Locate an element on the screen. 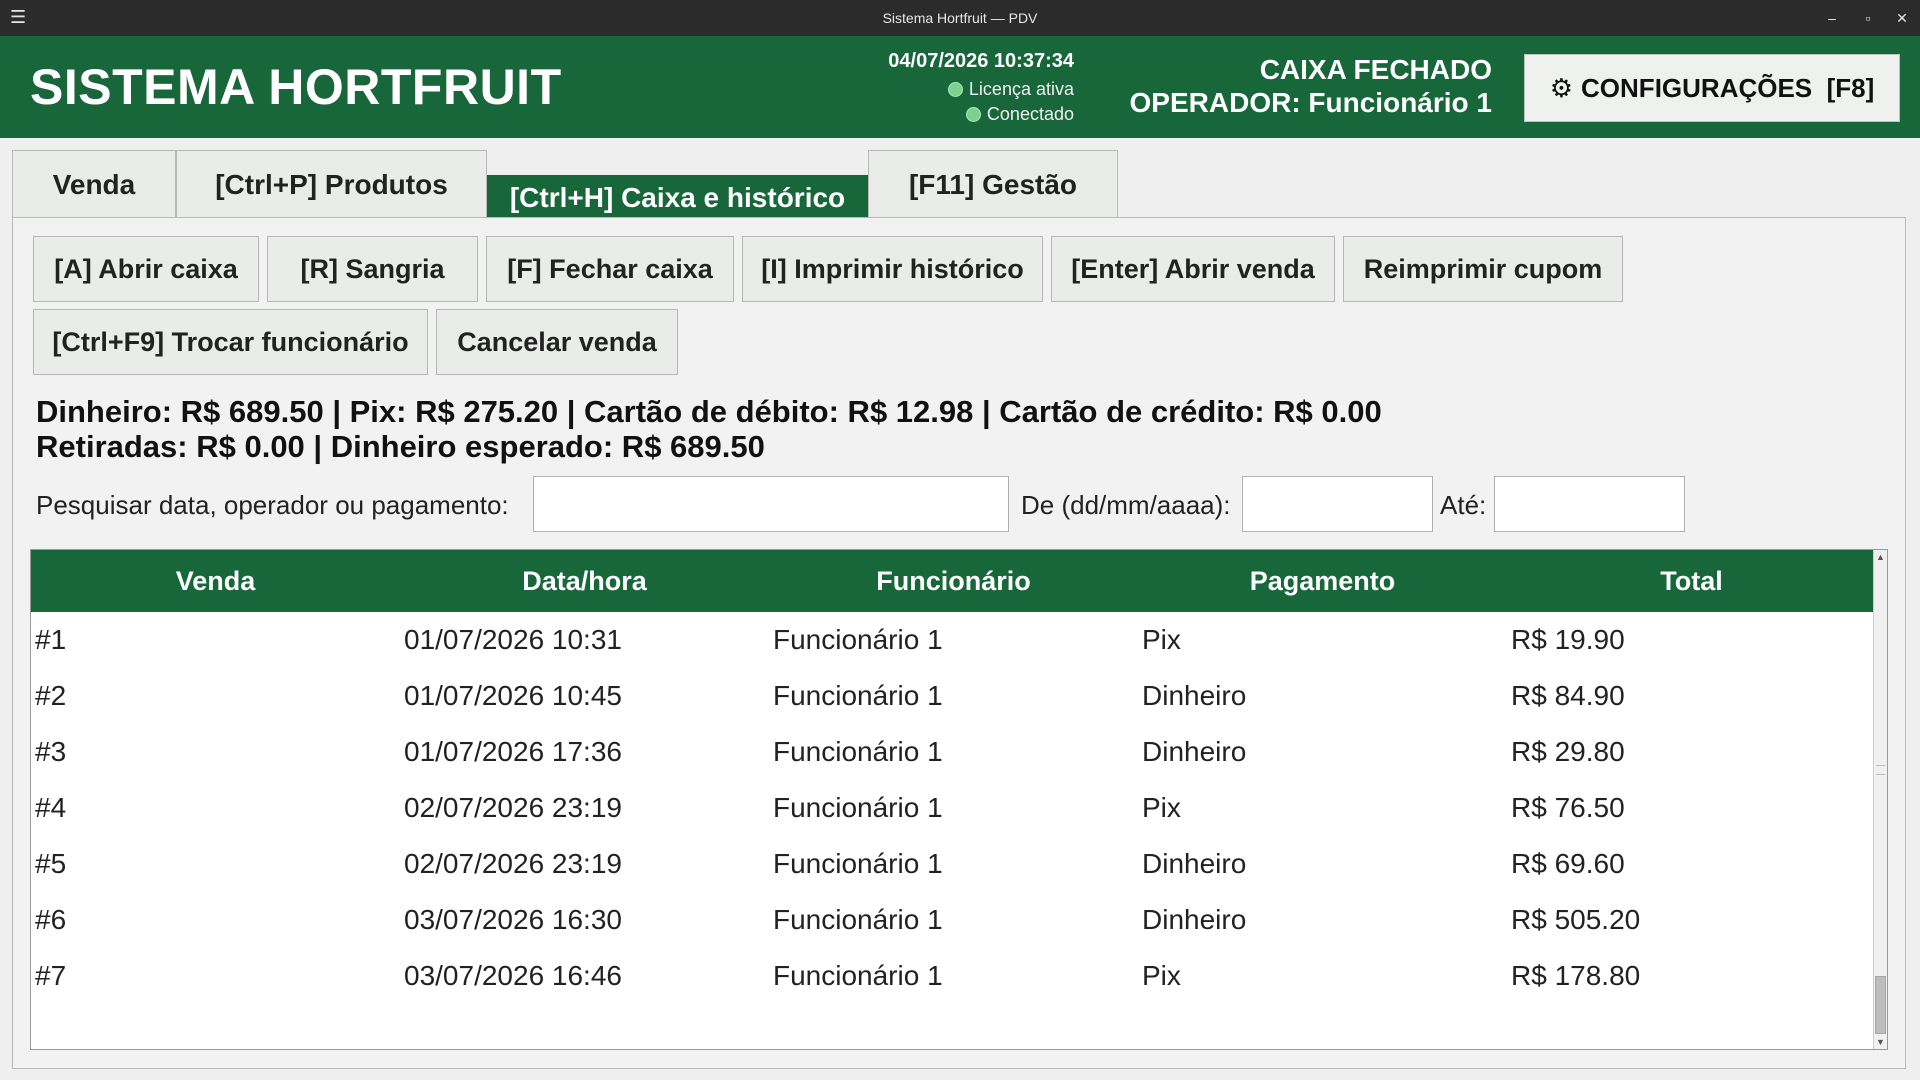 The height and width of the screenshot is (1080, 1920). to-date-label: Até: is located at coordinates (1463, 505).